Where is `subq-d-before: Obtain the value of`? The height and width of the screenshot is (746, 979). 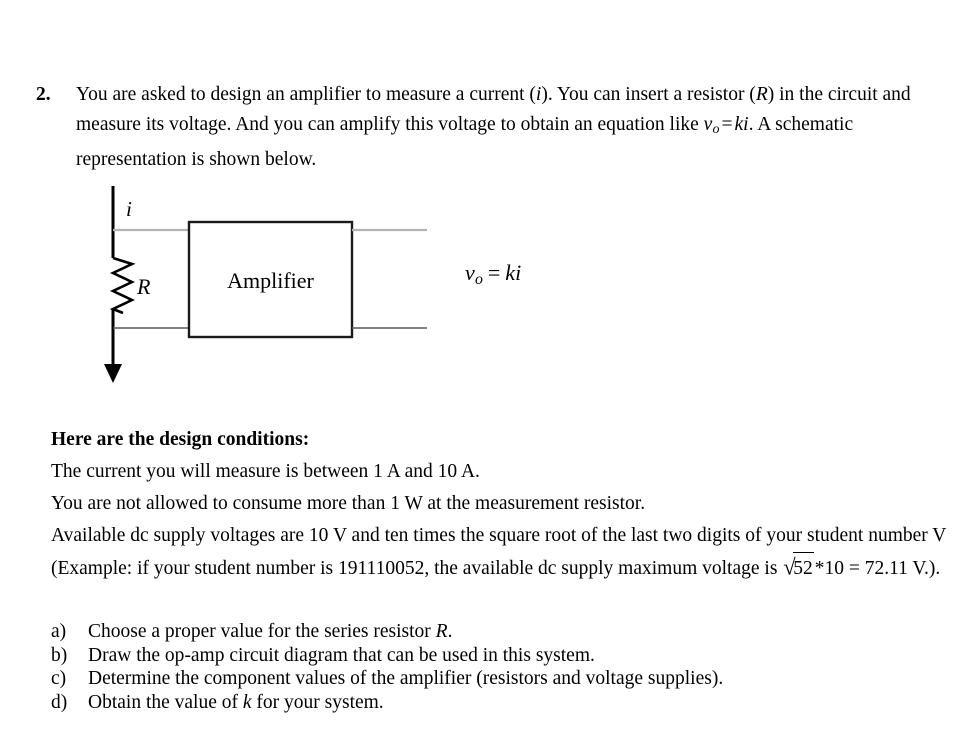
subq-d-before: Obtain the value of is located at coordinates (165, 702).